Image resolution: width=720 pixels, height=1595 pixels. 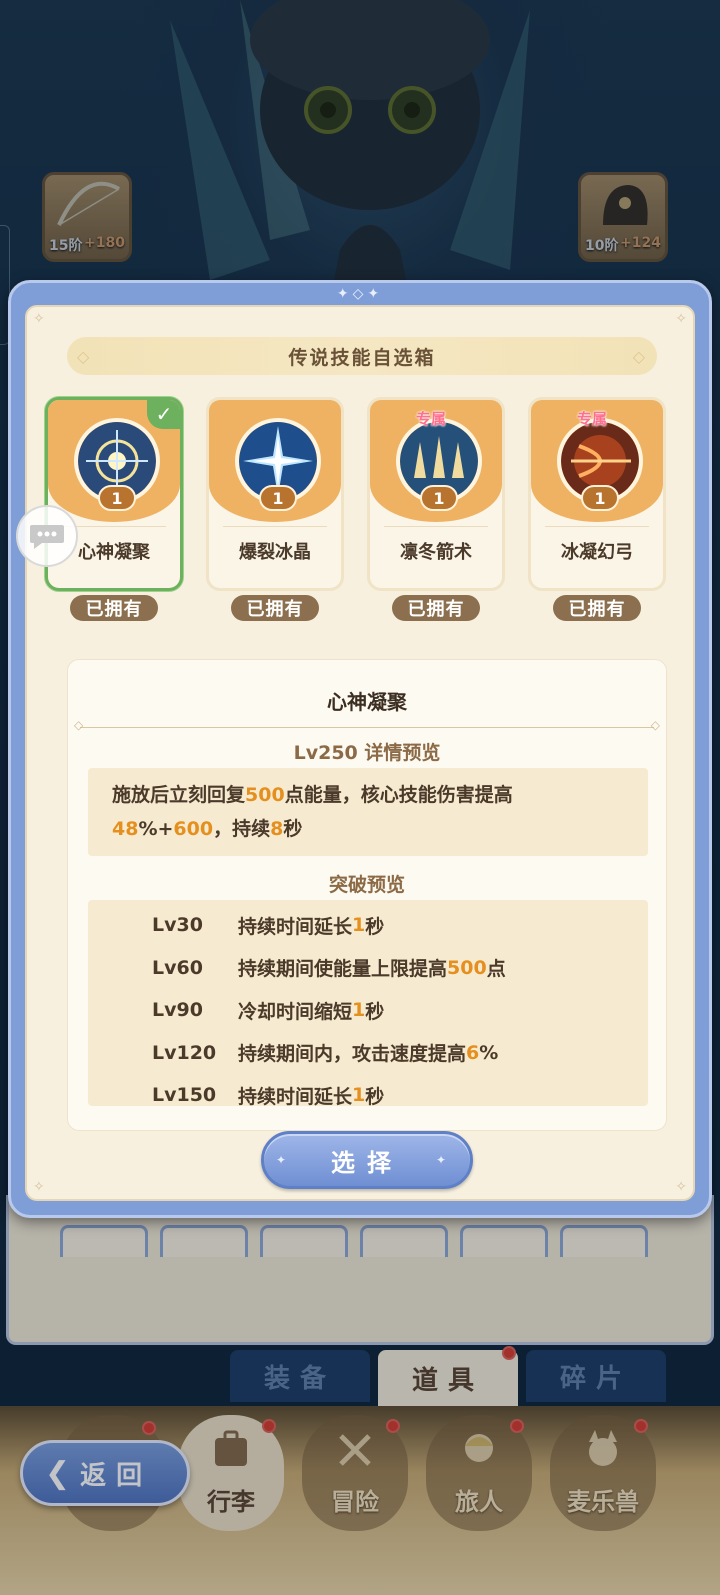 What do you see at coordinates (177, 1010) in the screenshot?
I see `breakthrough-level: Lv90` at bounding box center [177, 1010].